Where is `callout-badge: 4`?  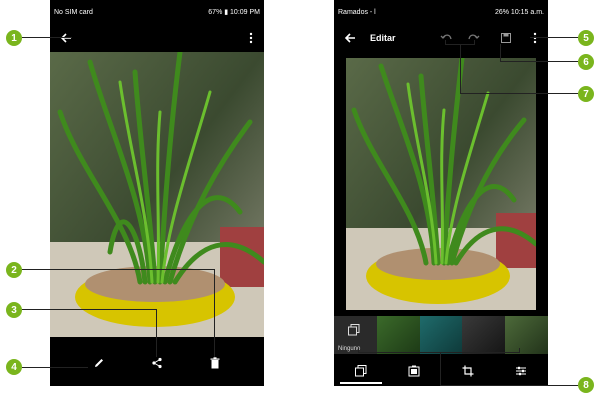 callout-badge: 4 is located at coordinates (14, 367).